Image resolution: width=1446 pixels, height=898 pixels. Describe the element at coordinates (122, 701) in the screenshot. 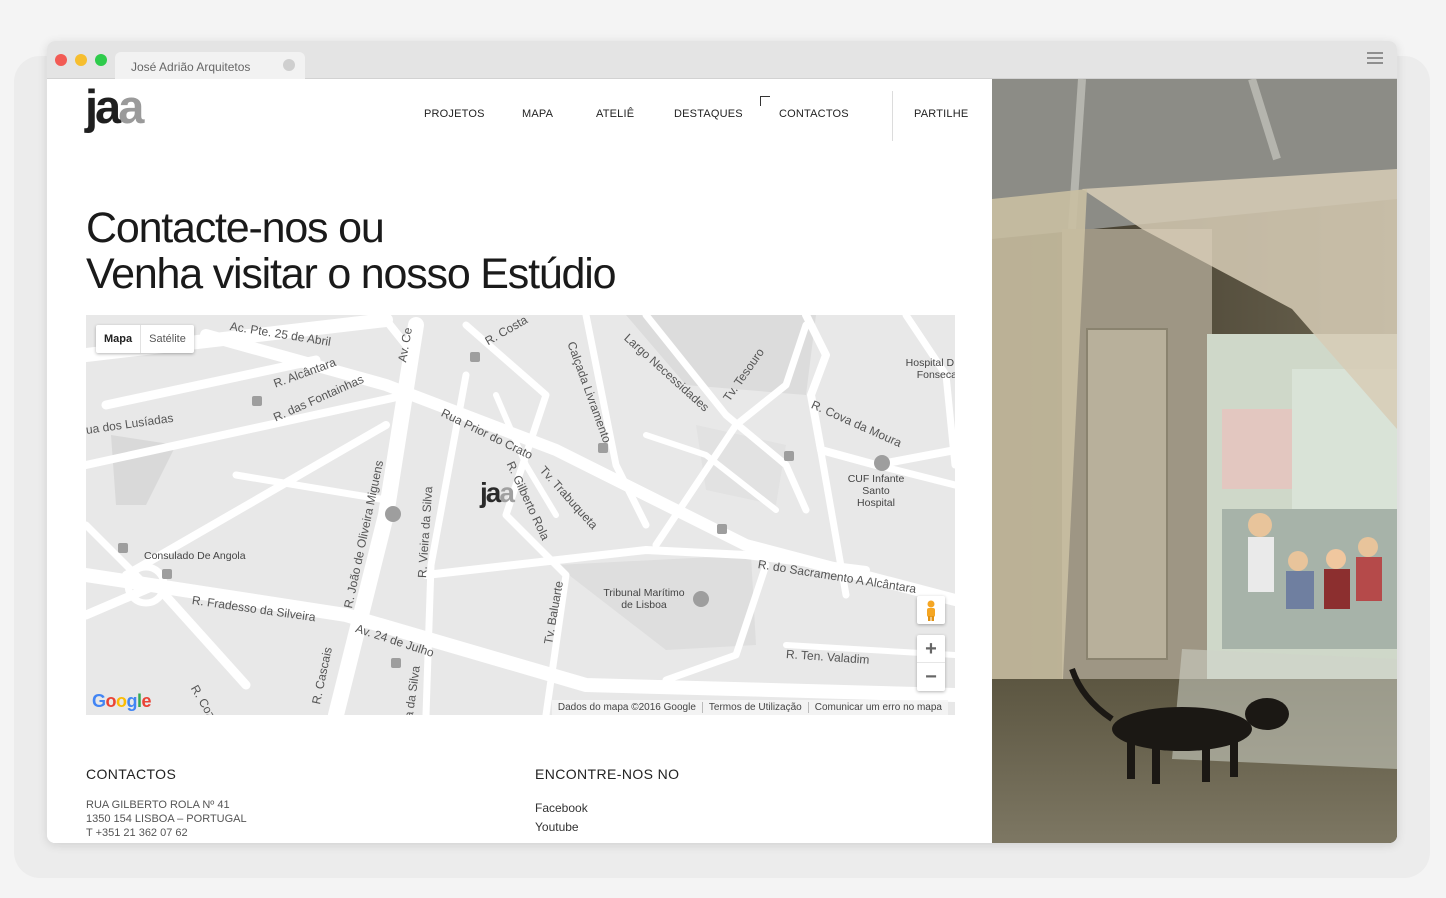

I see `google-logo: Google` at that location.